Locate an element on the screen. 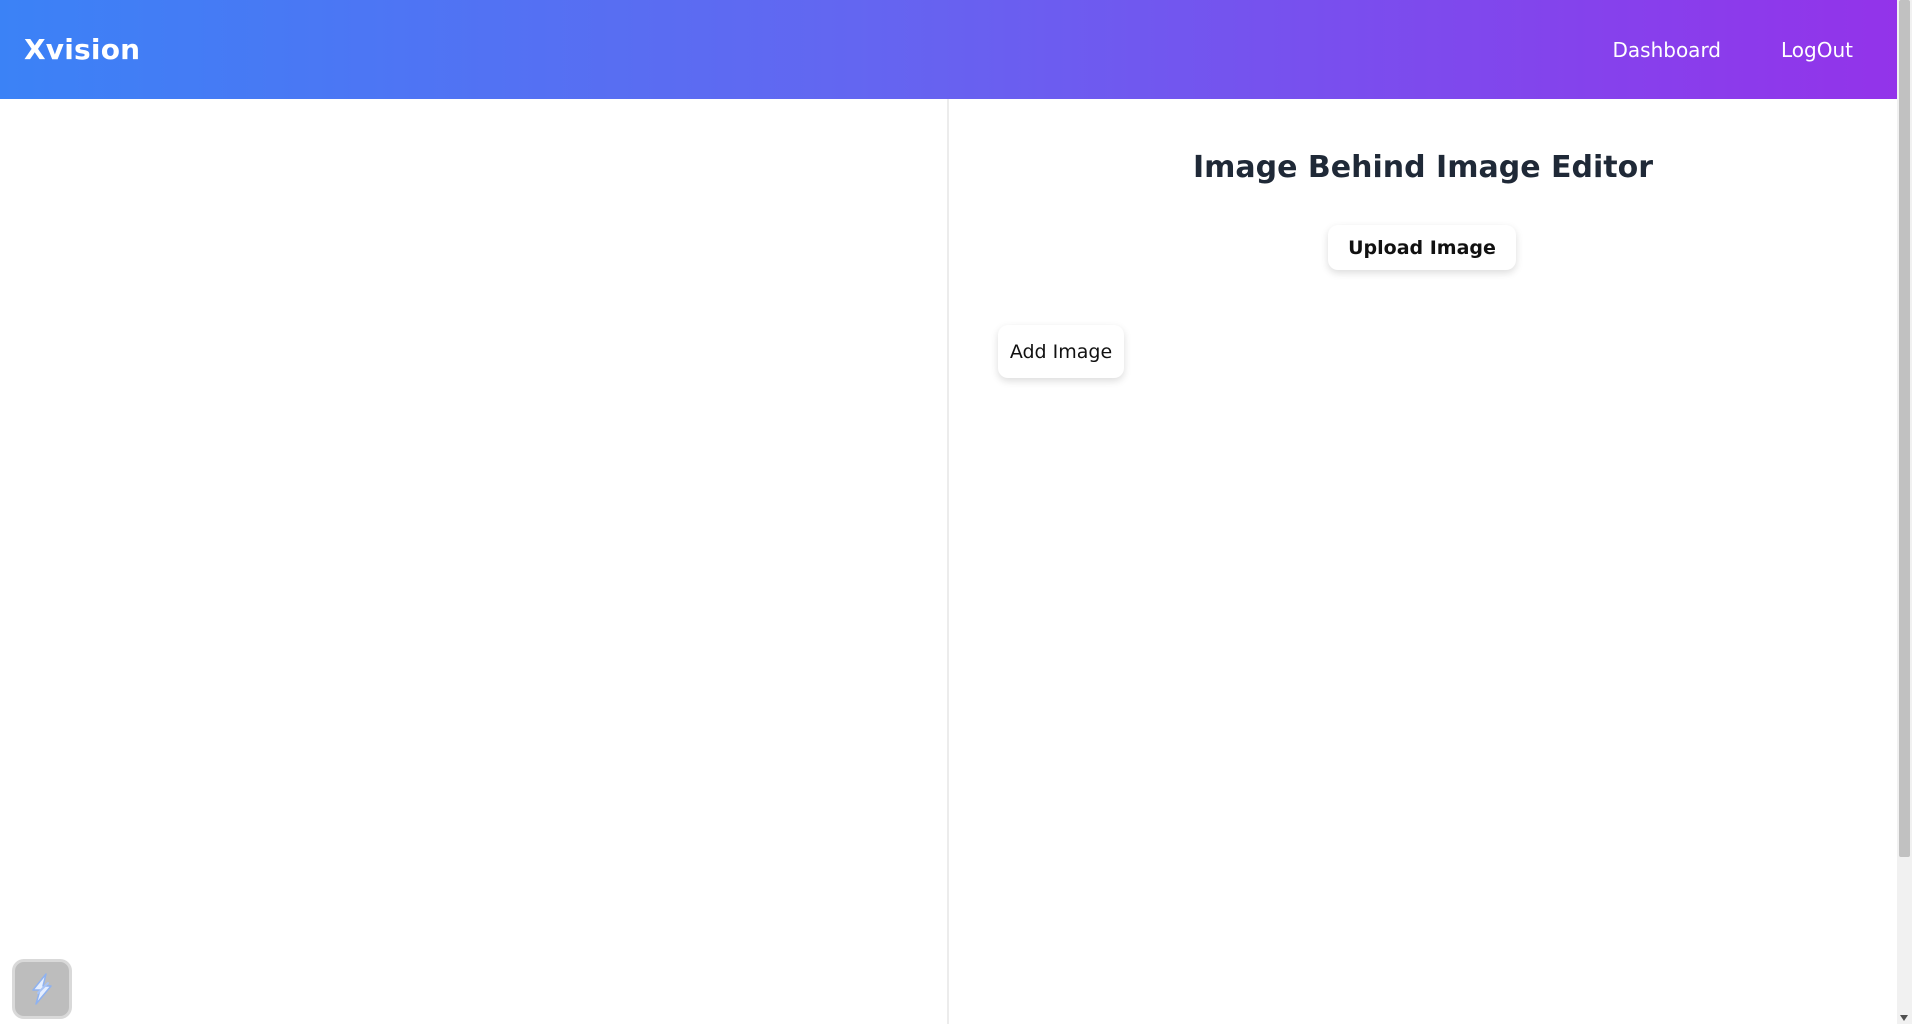 The image size is (1912, 1024). top-navbar: Xvision Dashboard LogOut is located at coordinates (948, 49).